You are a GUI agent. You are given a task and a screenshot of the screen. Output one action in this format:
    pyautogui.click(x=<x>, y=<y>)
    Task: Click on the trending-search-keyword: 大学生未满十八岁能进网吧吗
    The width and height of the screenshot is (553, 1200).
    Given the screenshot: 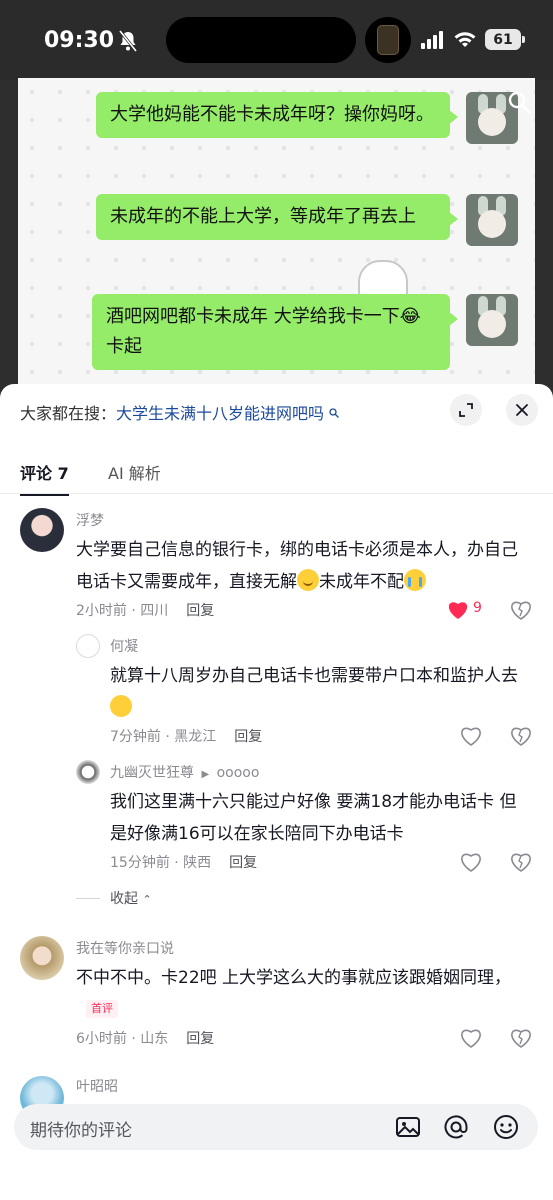 What is the action you would take?
    pyautogui.click(x=220, y=413)
    